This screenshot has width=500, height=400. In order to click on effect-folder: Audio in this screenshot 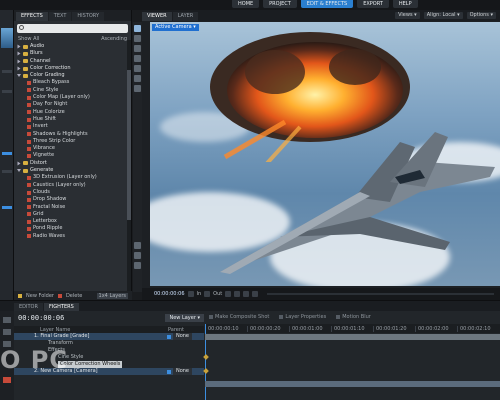, I will do `click(72, 46)`.